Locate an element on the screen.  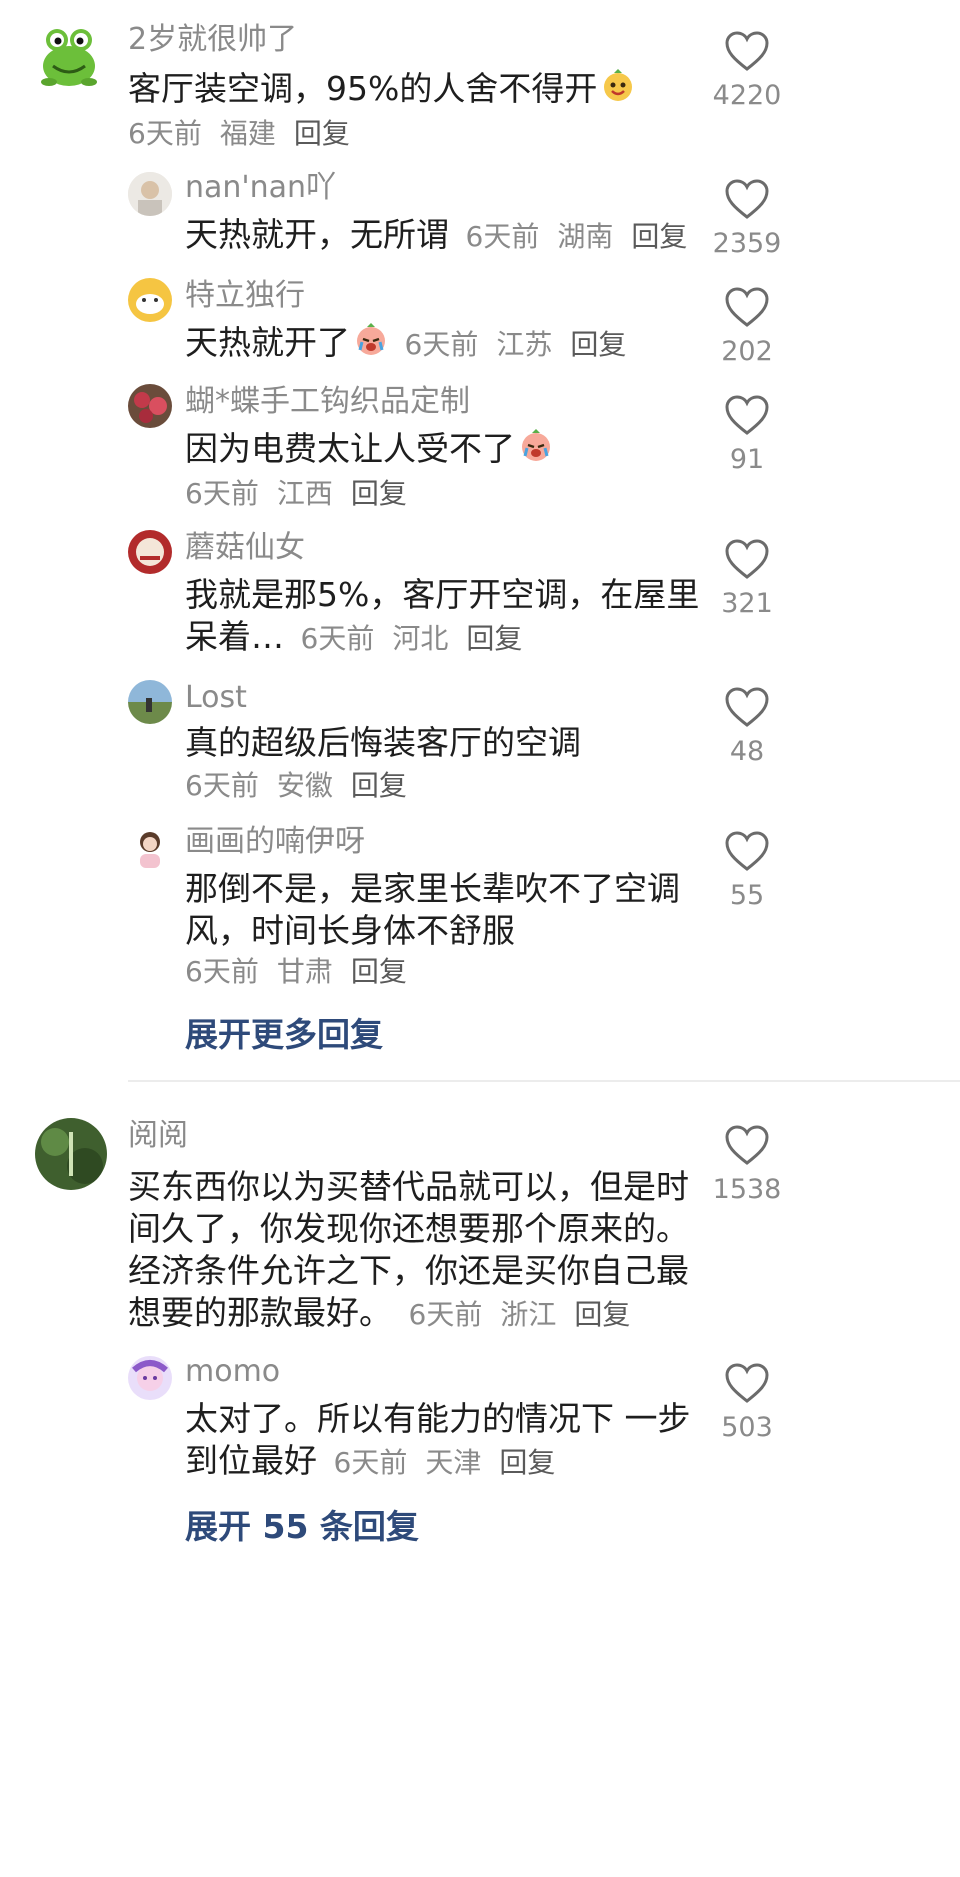
comment-text-body: 客厅装空调，95%的人舍不得开 is located at coordinates (363, 88).